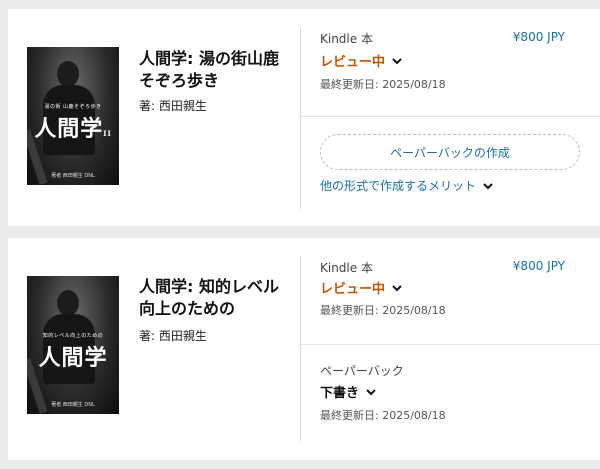 The image size is (600, 469). Describe the element at coordinates (69, 129) in the screenshot. I see `cover-title-text: 人間学` at that location.